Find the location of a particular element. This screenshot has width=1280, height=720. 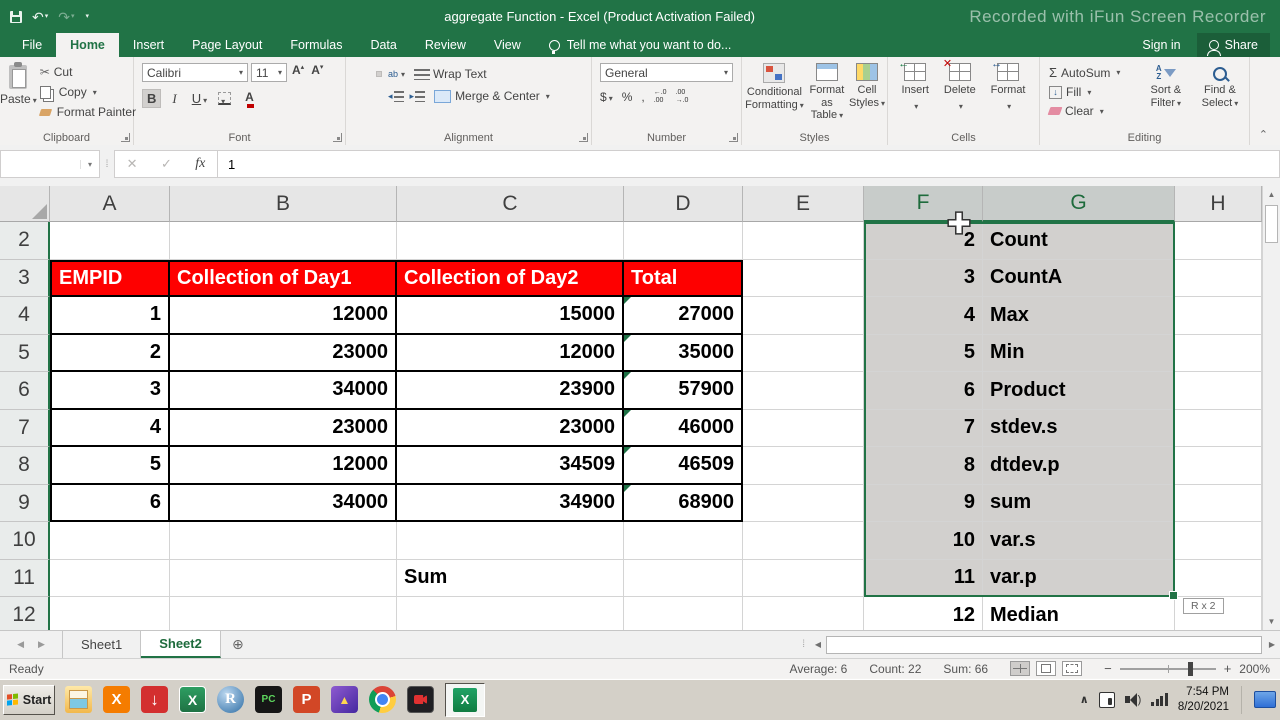

cell-B9: 34000 is located at coordinates (283, 503).